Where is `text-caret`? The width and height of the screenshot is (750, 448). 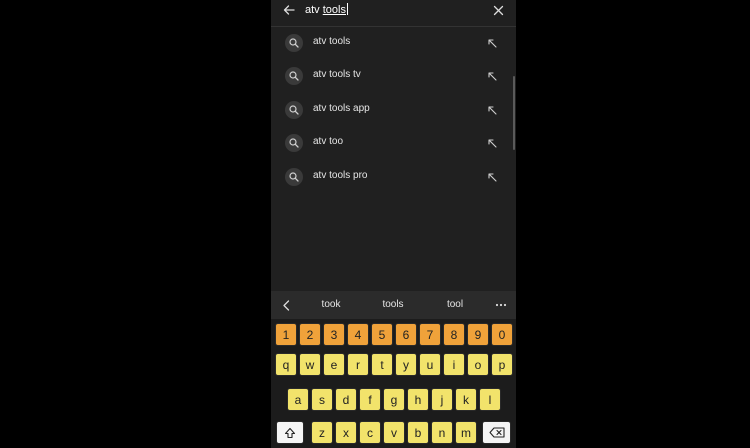
text-caret is located at coordinates (347, 9).